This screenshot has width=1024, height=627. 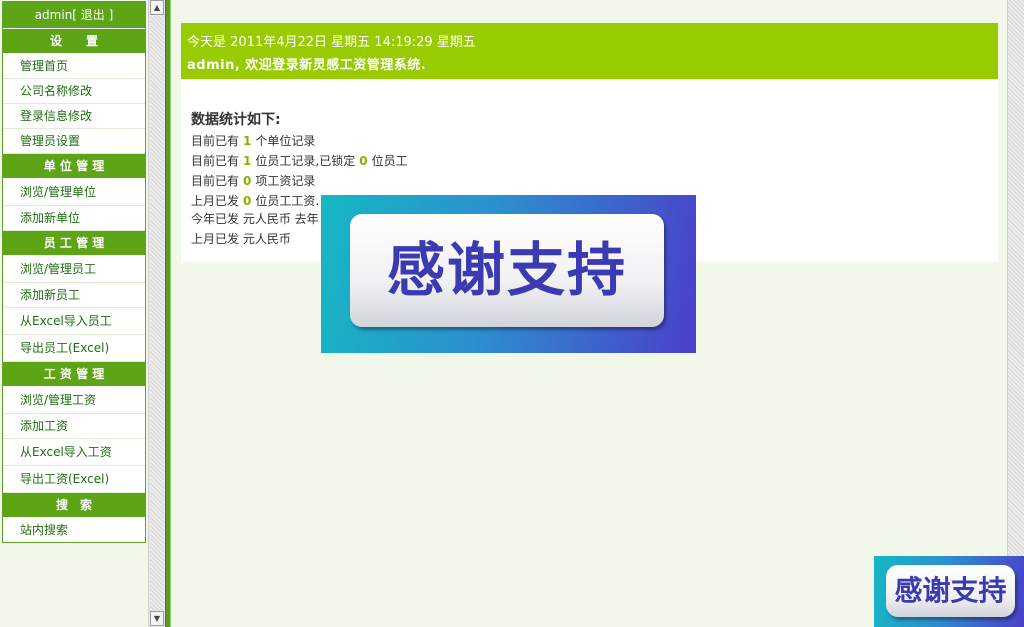 What do you see at coordinates (74, 452) in the screenshot?
I see `sidebar-item-import-salary: 从Excel导入工资` at bounding box center [74, 452].